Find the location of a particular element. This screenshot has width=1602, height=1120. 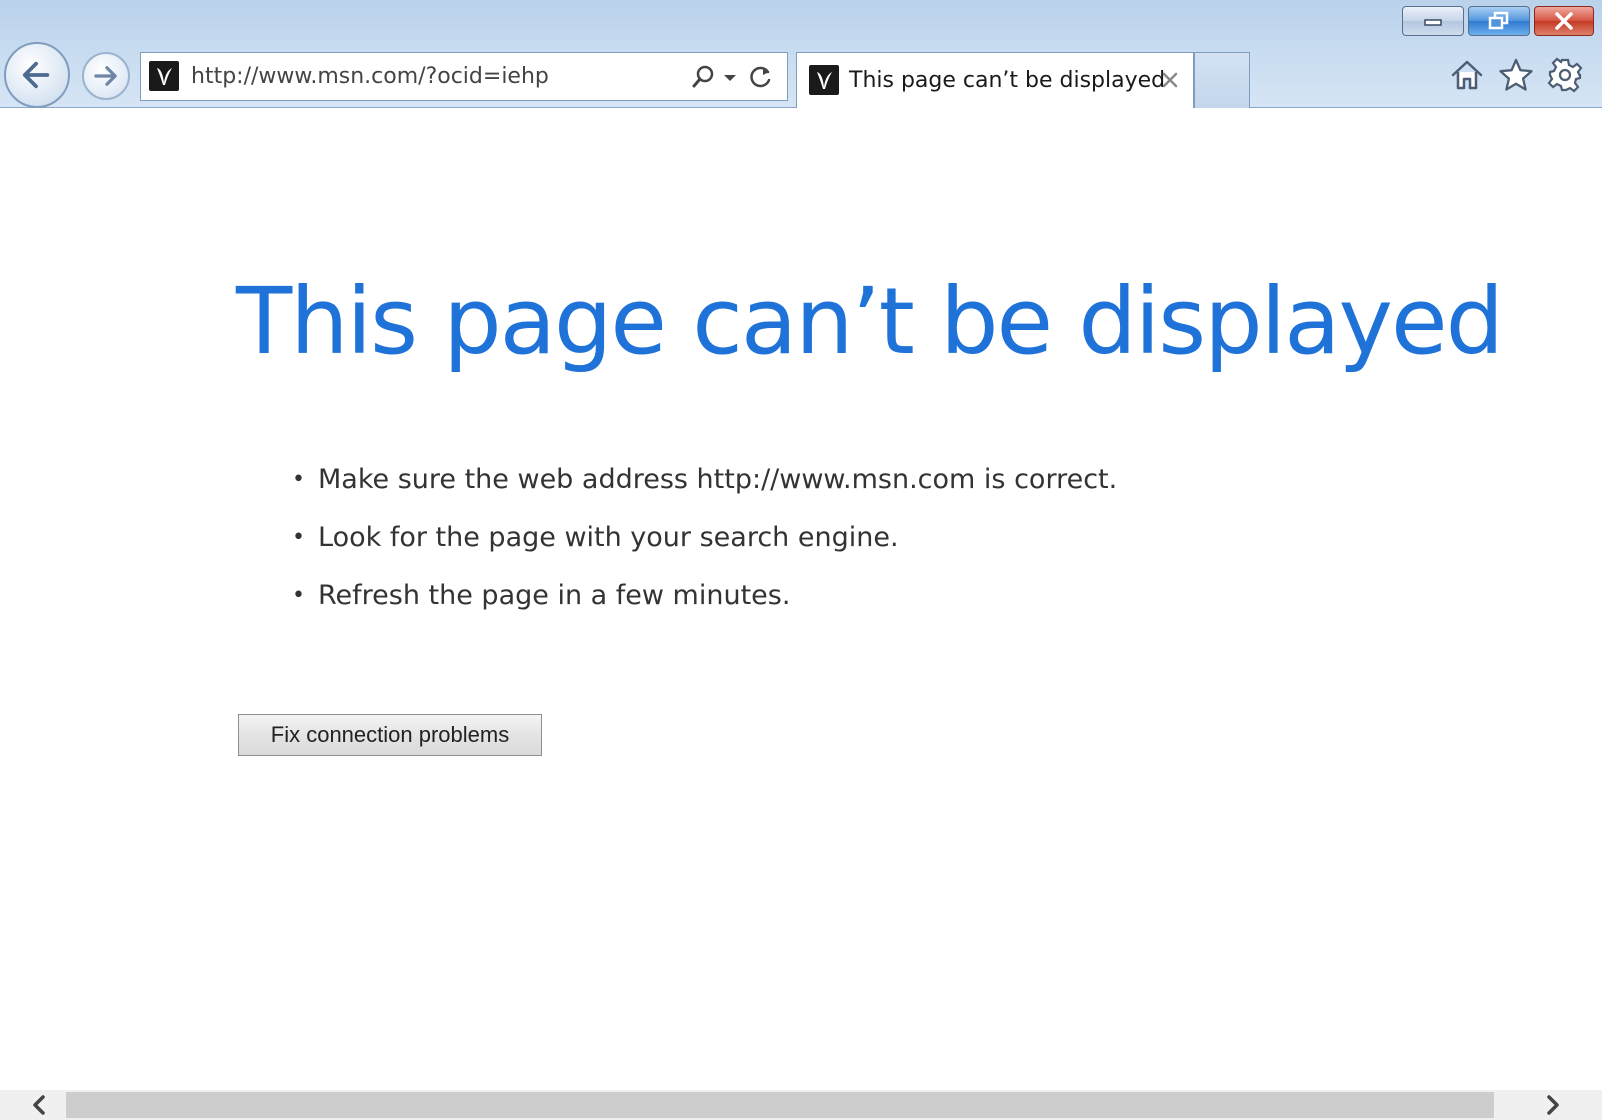

forward-arrow-icon is located at coordinates (105, 76).